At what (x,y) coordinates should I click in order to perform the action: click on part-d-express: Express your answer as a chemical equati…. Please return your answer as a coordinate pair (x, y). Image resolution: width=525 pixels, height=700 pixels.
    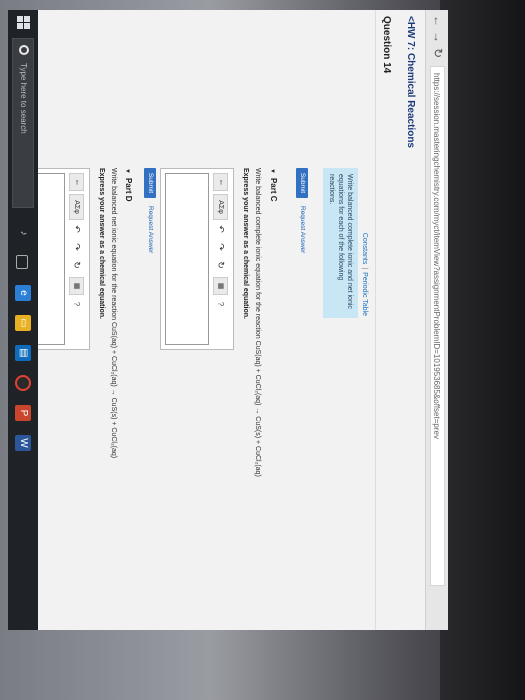
    Looking at the image, I should click on (101, 243).